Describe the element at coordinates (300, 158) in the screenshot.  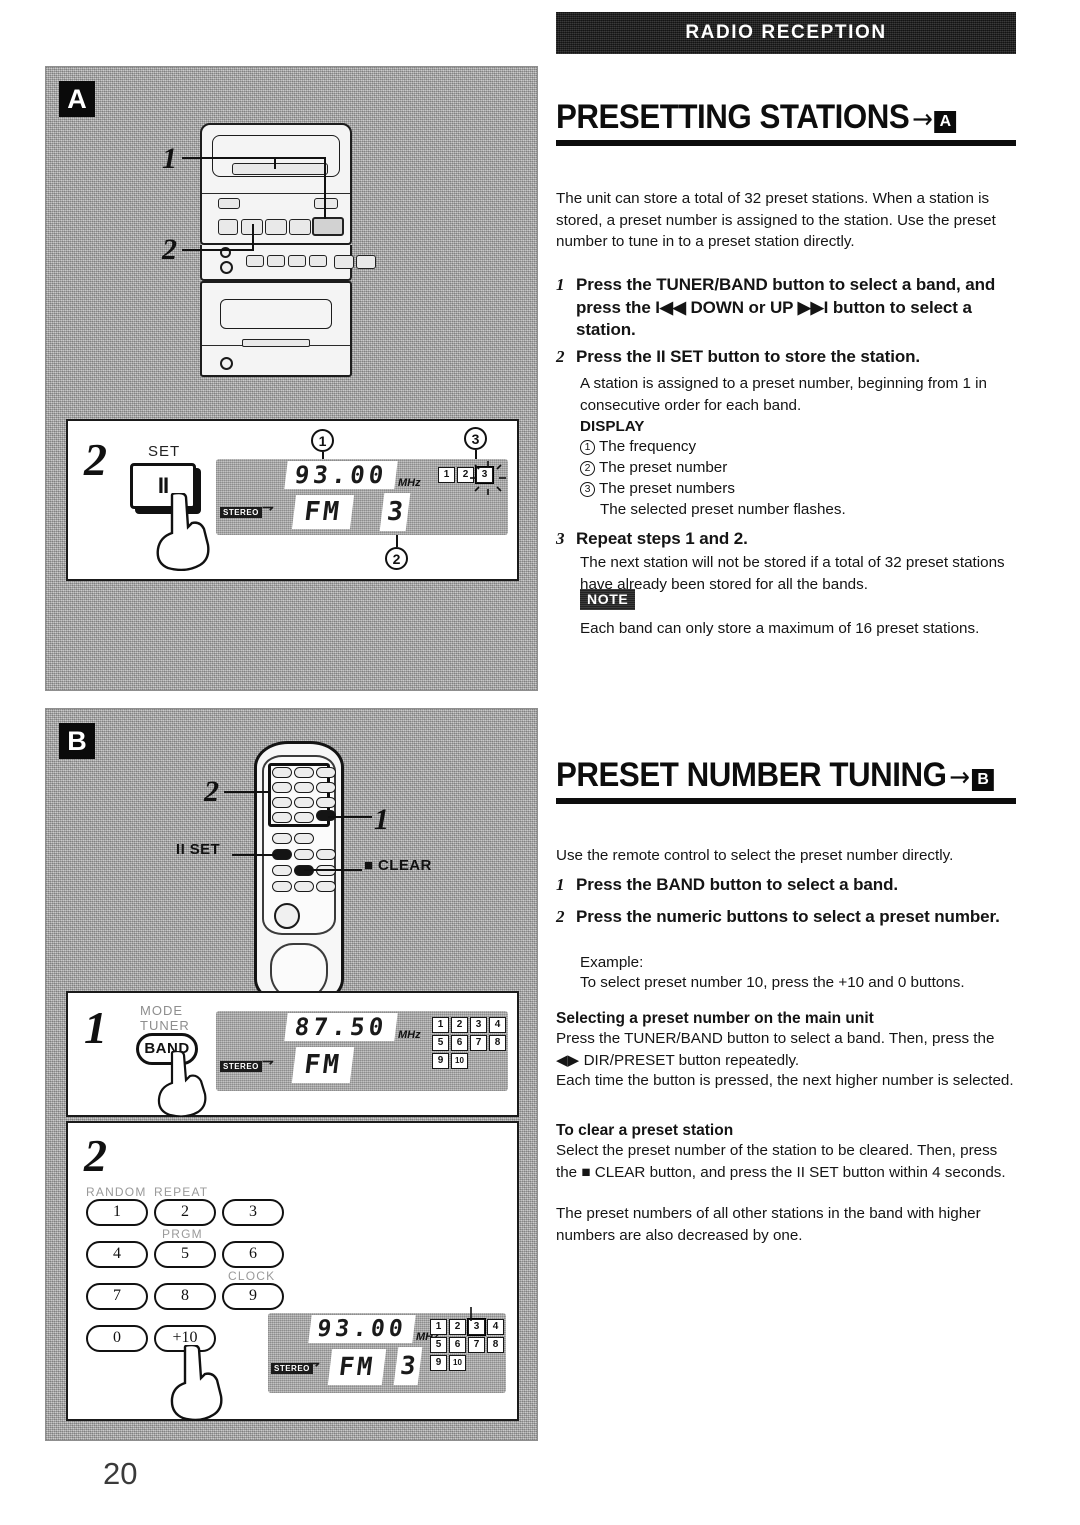
I see `callout-1-leader-c` at that location.